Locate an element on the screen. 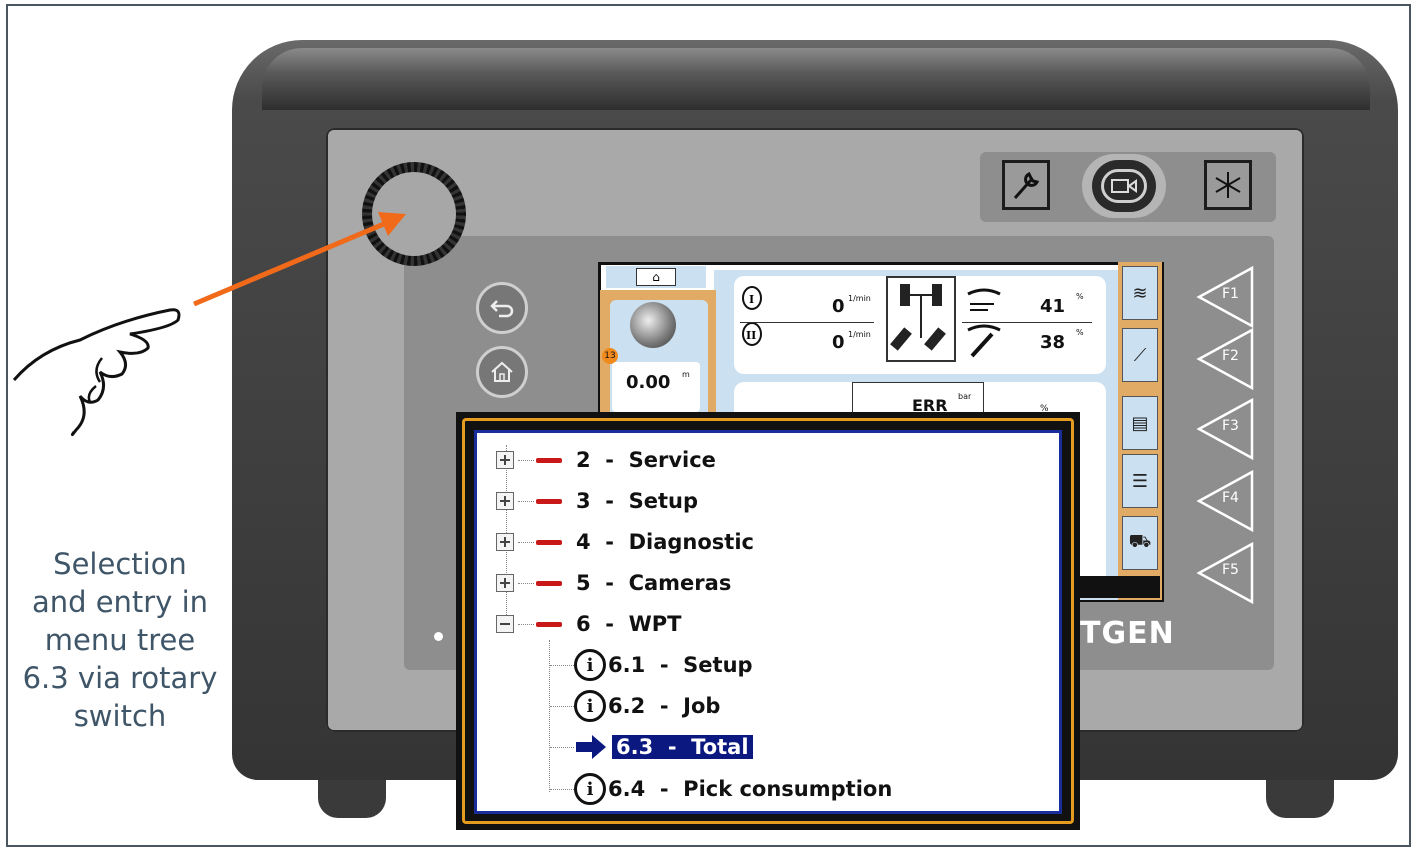 This screenshot has height=853, width=1419. selected-item-highlight: 6.3 - Total is located at coordinates (682, 747).